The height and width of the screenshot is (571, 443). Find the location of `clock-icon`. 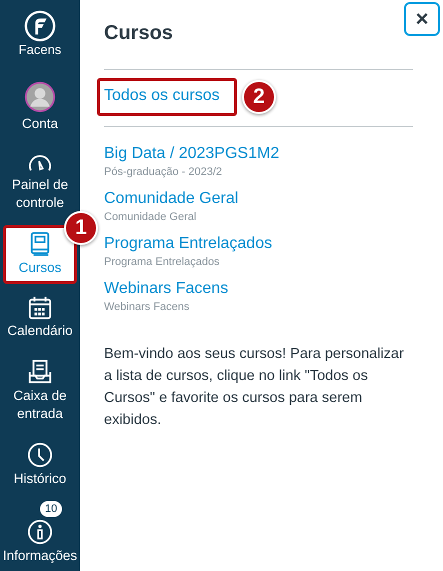

clock-icon is located at coordinates (40, 455).